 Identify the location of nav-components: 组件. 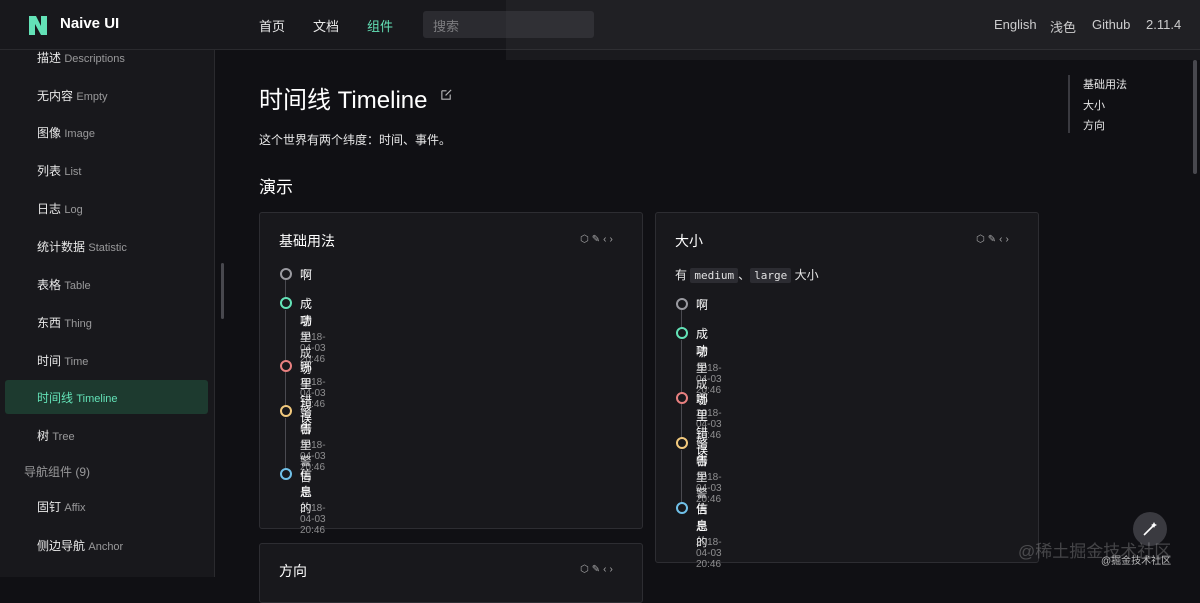
(380, 25).